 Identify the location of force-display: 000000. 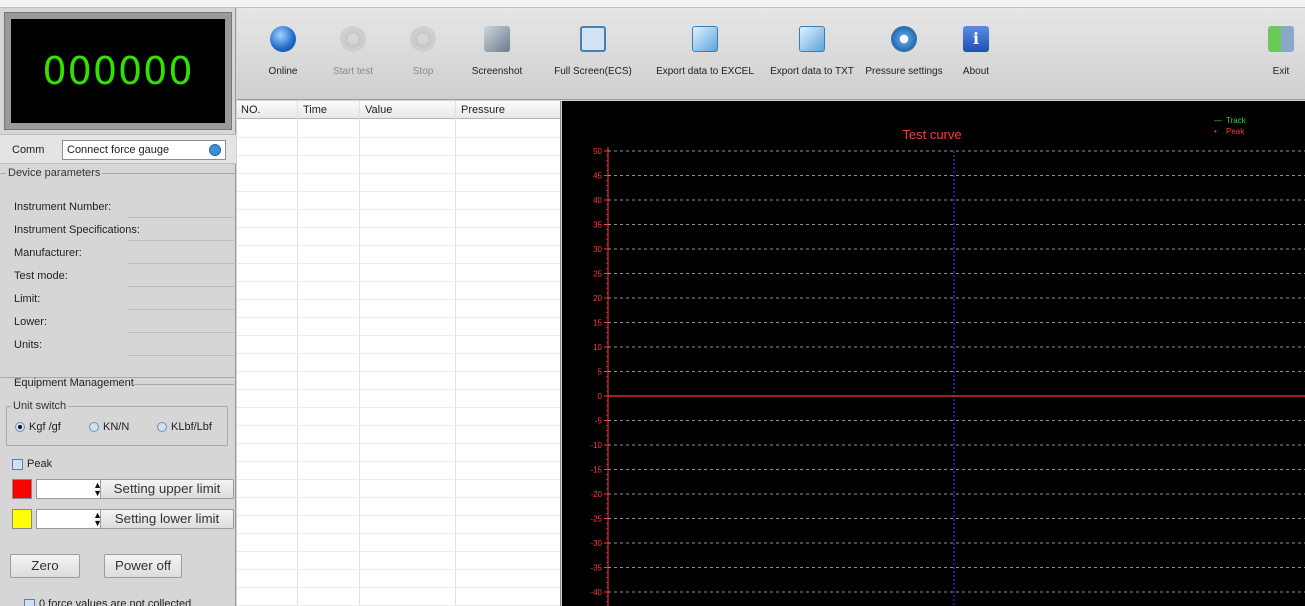
(118, 71).